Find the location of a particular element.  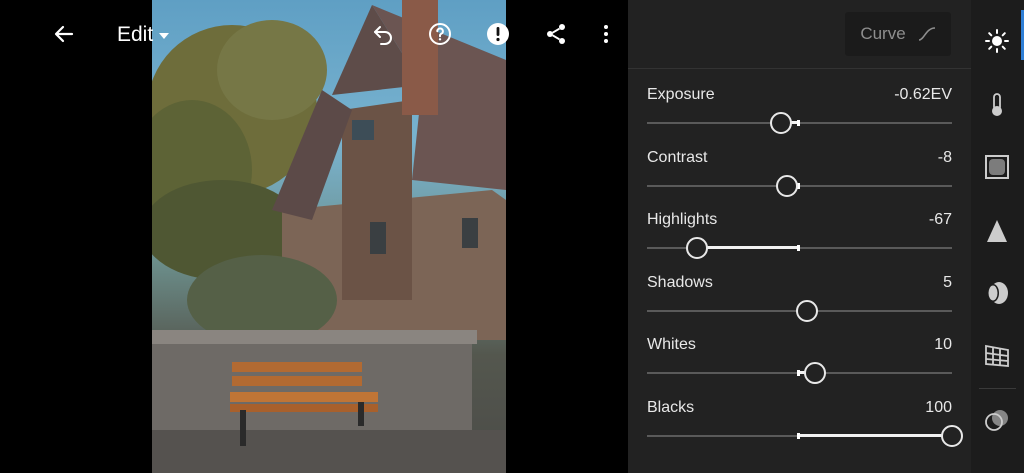

optics-icon is located at coordinates (997, 293).